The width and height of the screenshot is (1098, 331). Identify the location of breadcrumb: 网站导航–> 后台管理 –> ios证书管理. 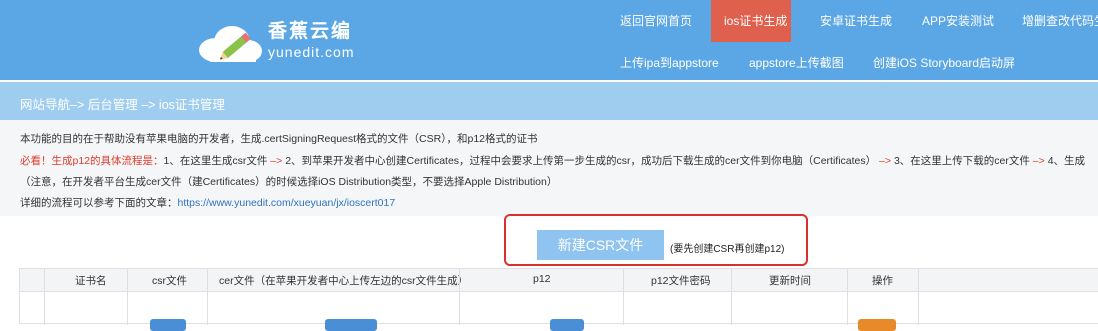
(122, 105).